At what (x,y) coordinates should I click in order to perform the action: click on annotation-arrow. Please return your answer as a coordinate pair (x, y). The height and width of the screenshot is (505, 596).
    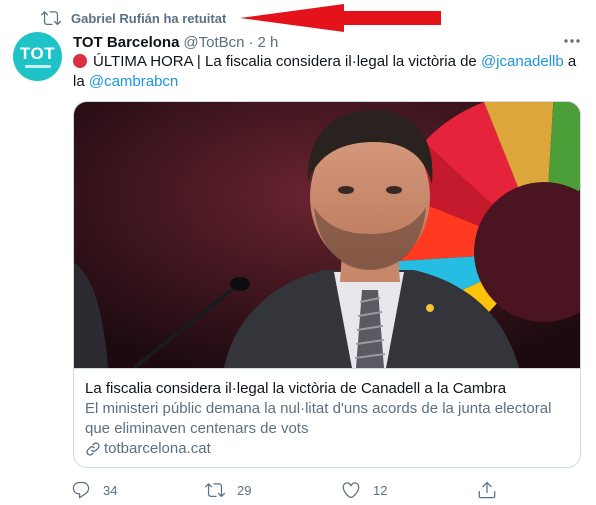
    Looking at the image, I should click on (340, 18).